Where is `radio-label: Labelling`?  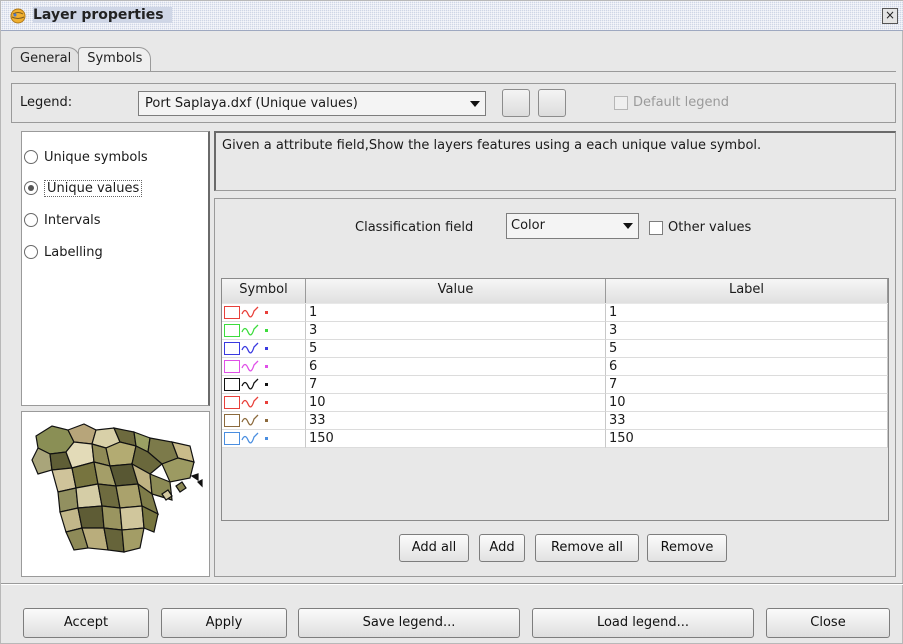
radio-label: Labelling is located at coordinates (73, 252).